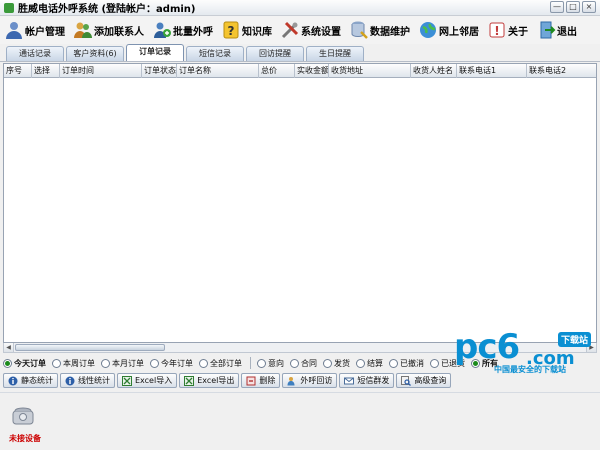 The height and width of the screenshot is (450, 600). I want to click on scroll-thumb, so click(90, 347).